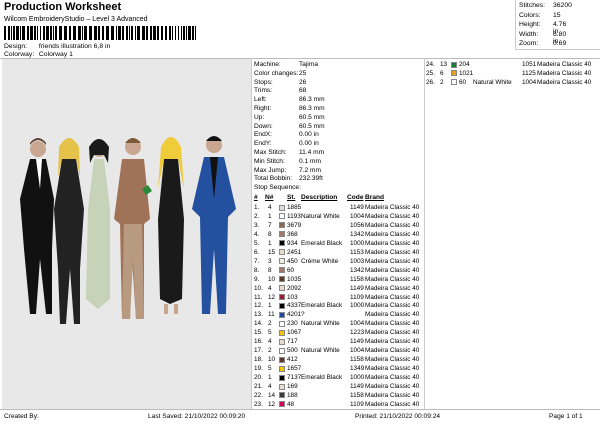 This screenshot has width=600, height=424. I want to click on stat-label: Width:, so click(529, 34).